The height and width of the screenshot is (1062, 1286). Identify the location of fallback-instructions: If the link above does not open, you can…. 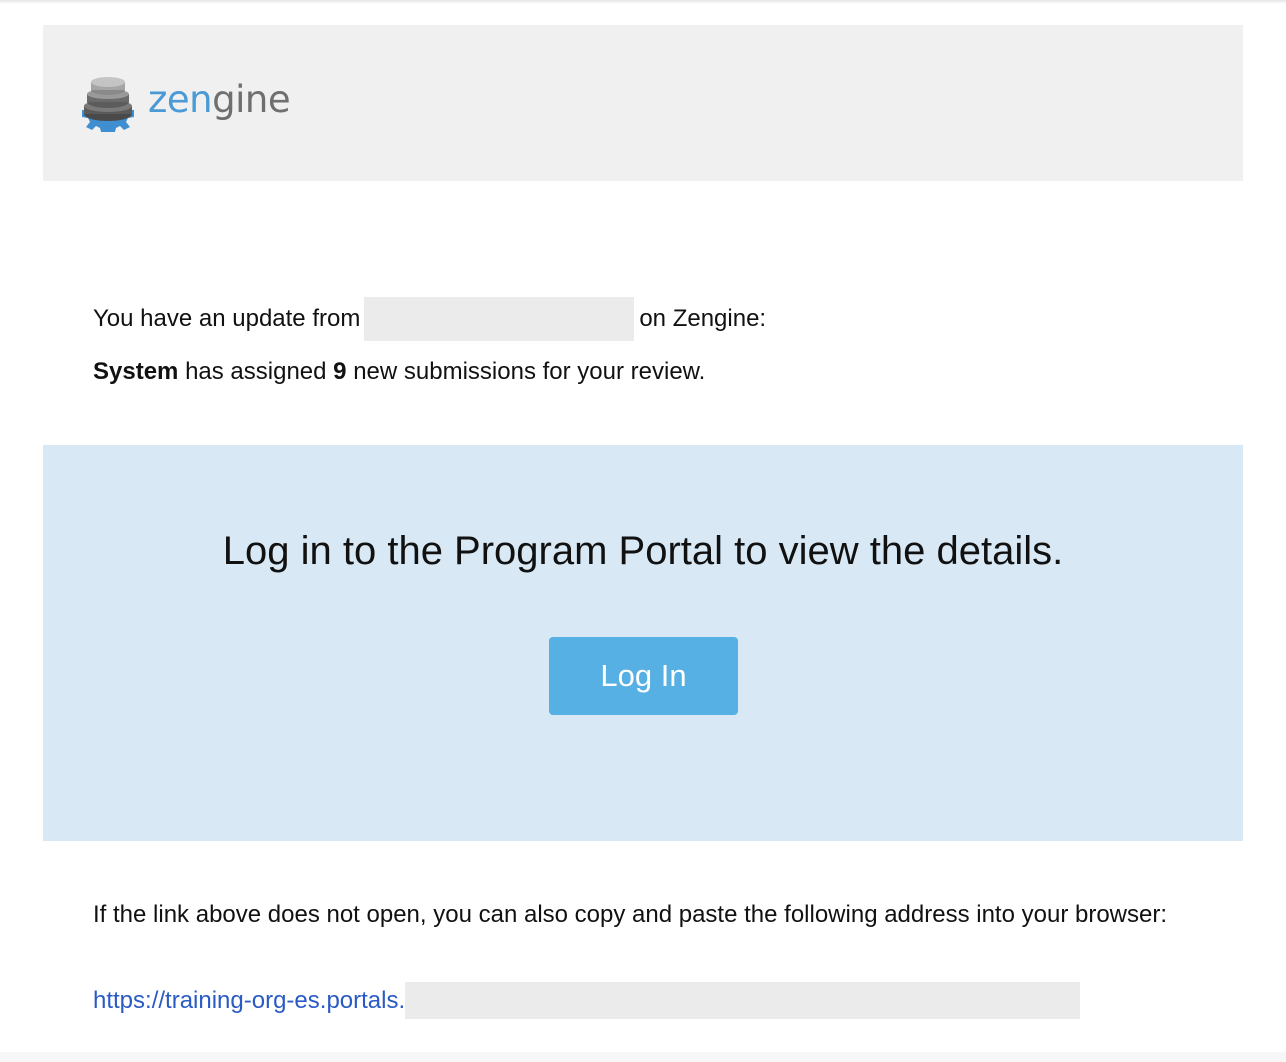
(630, 914).